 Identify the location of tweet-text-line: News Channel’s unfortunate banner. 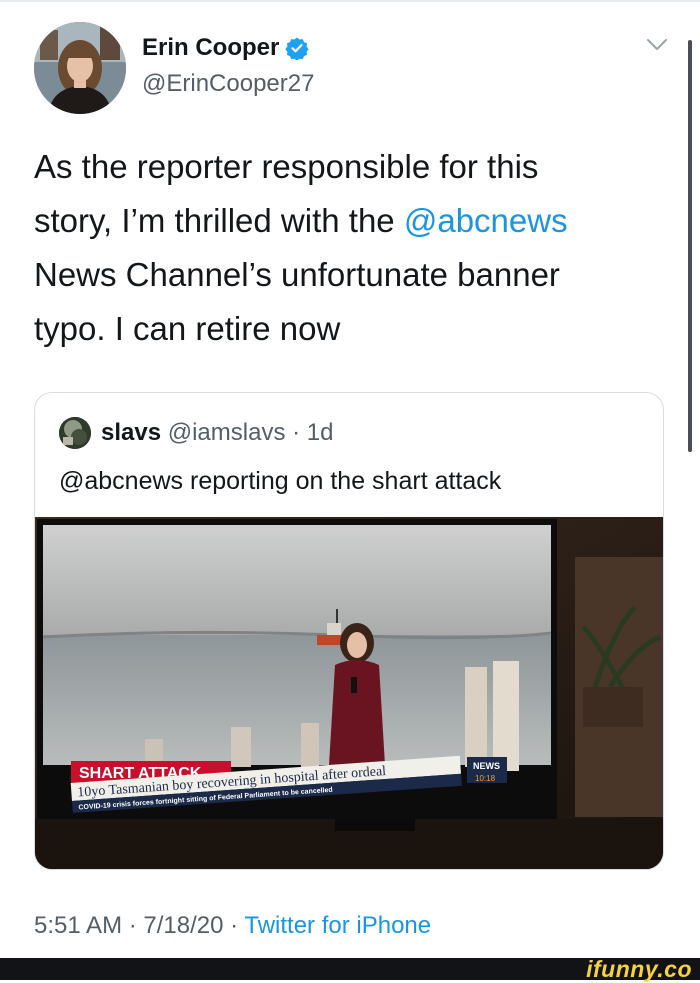
(297, 274).